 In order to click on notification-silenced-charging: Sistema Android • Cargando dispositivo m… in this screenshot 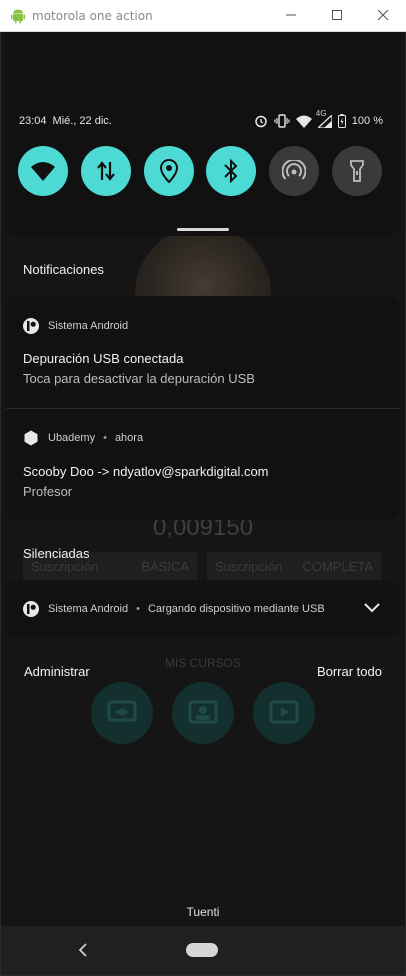, I will do `click(203, 609)`.